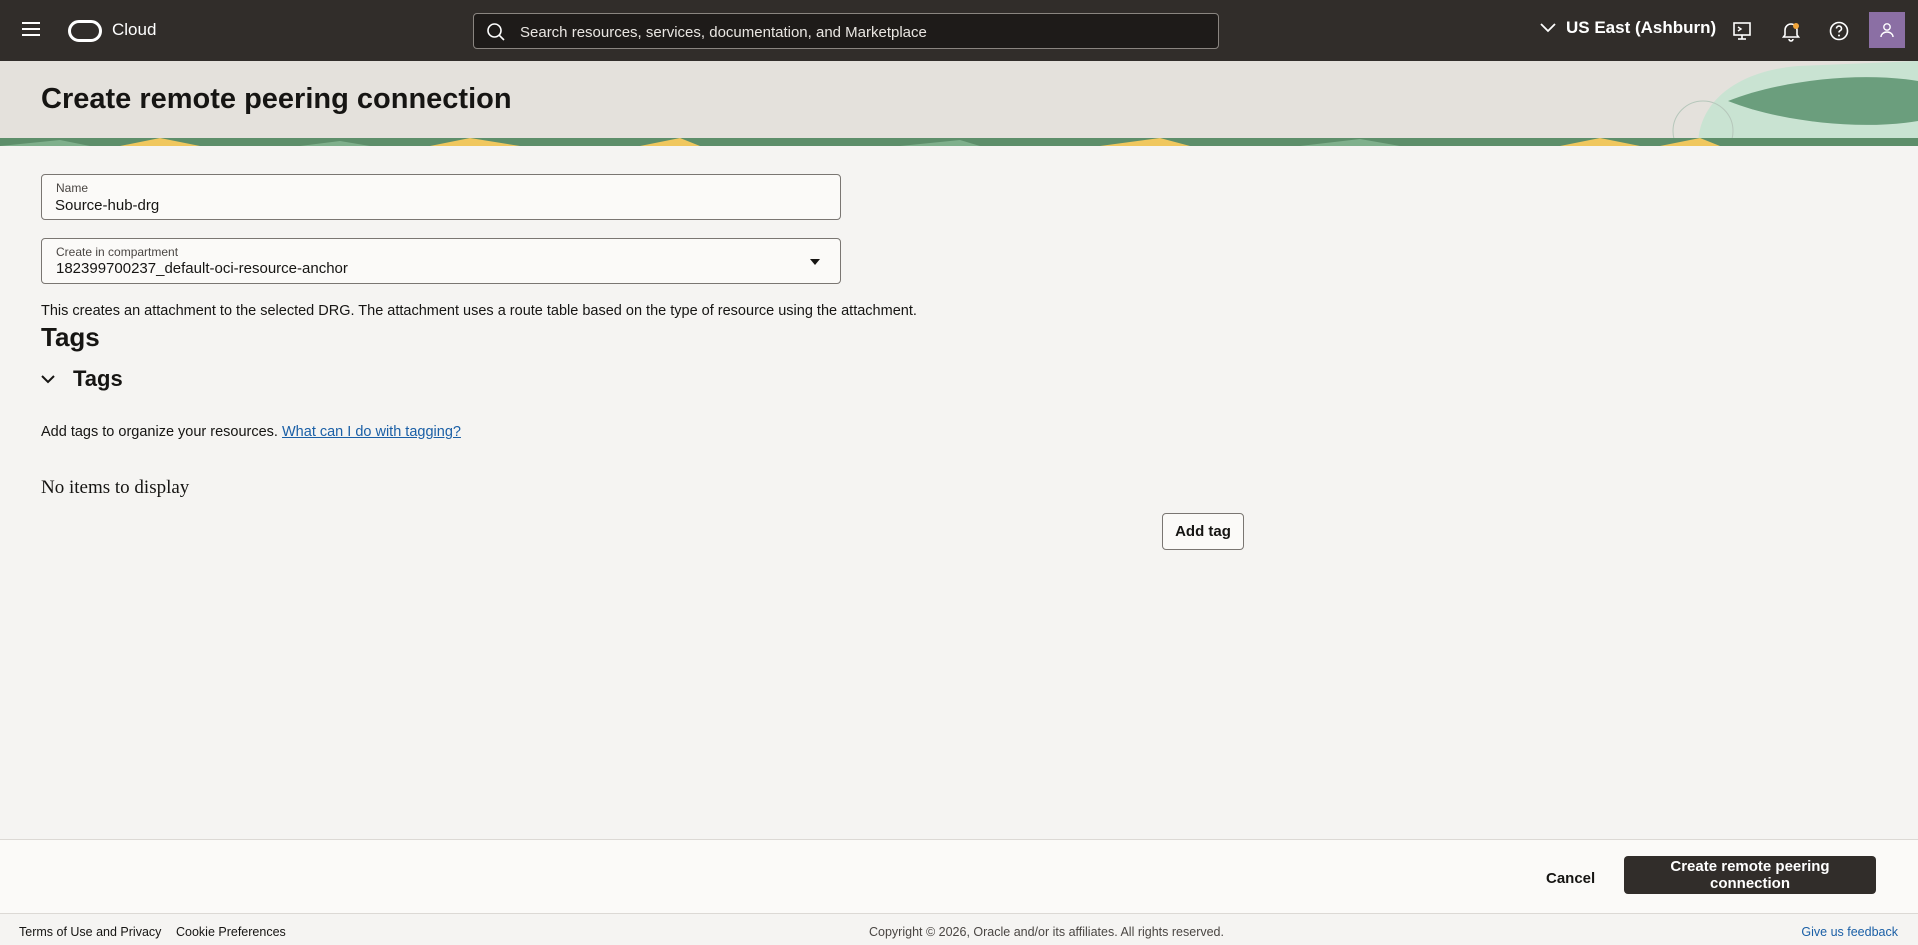 This screenshot has height=945, width=1918. I want to click on header-decoration, so click(1795, 103).